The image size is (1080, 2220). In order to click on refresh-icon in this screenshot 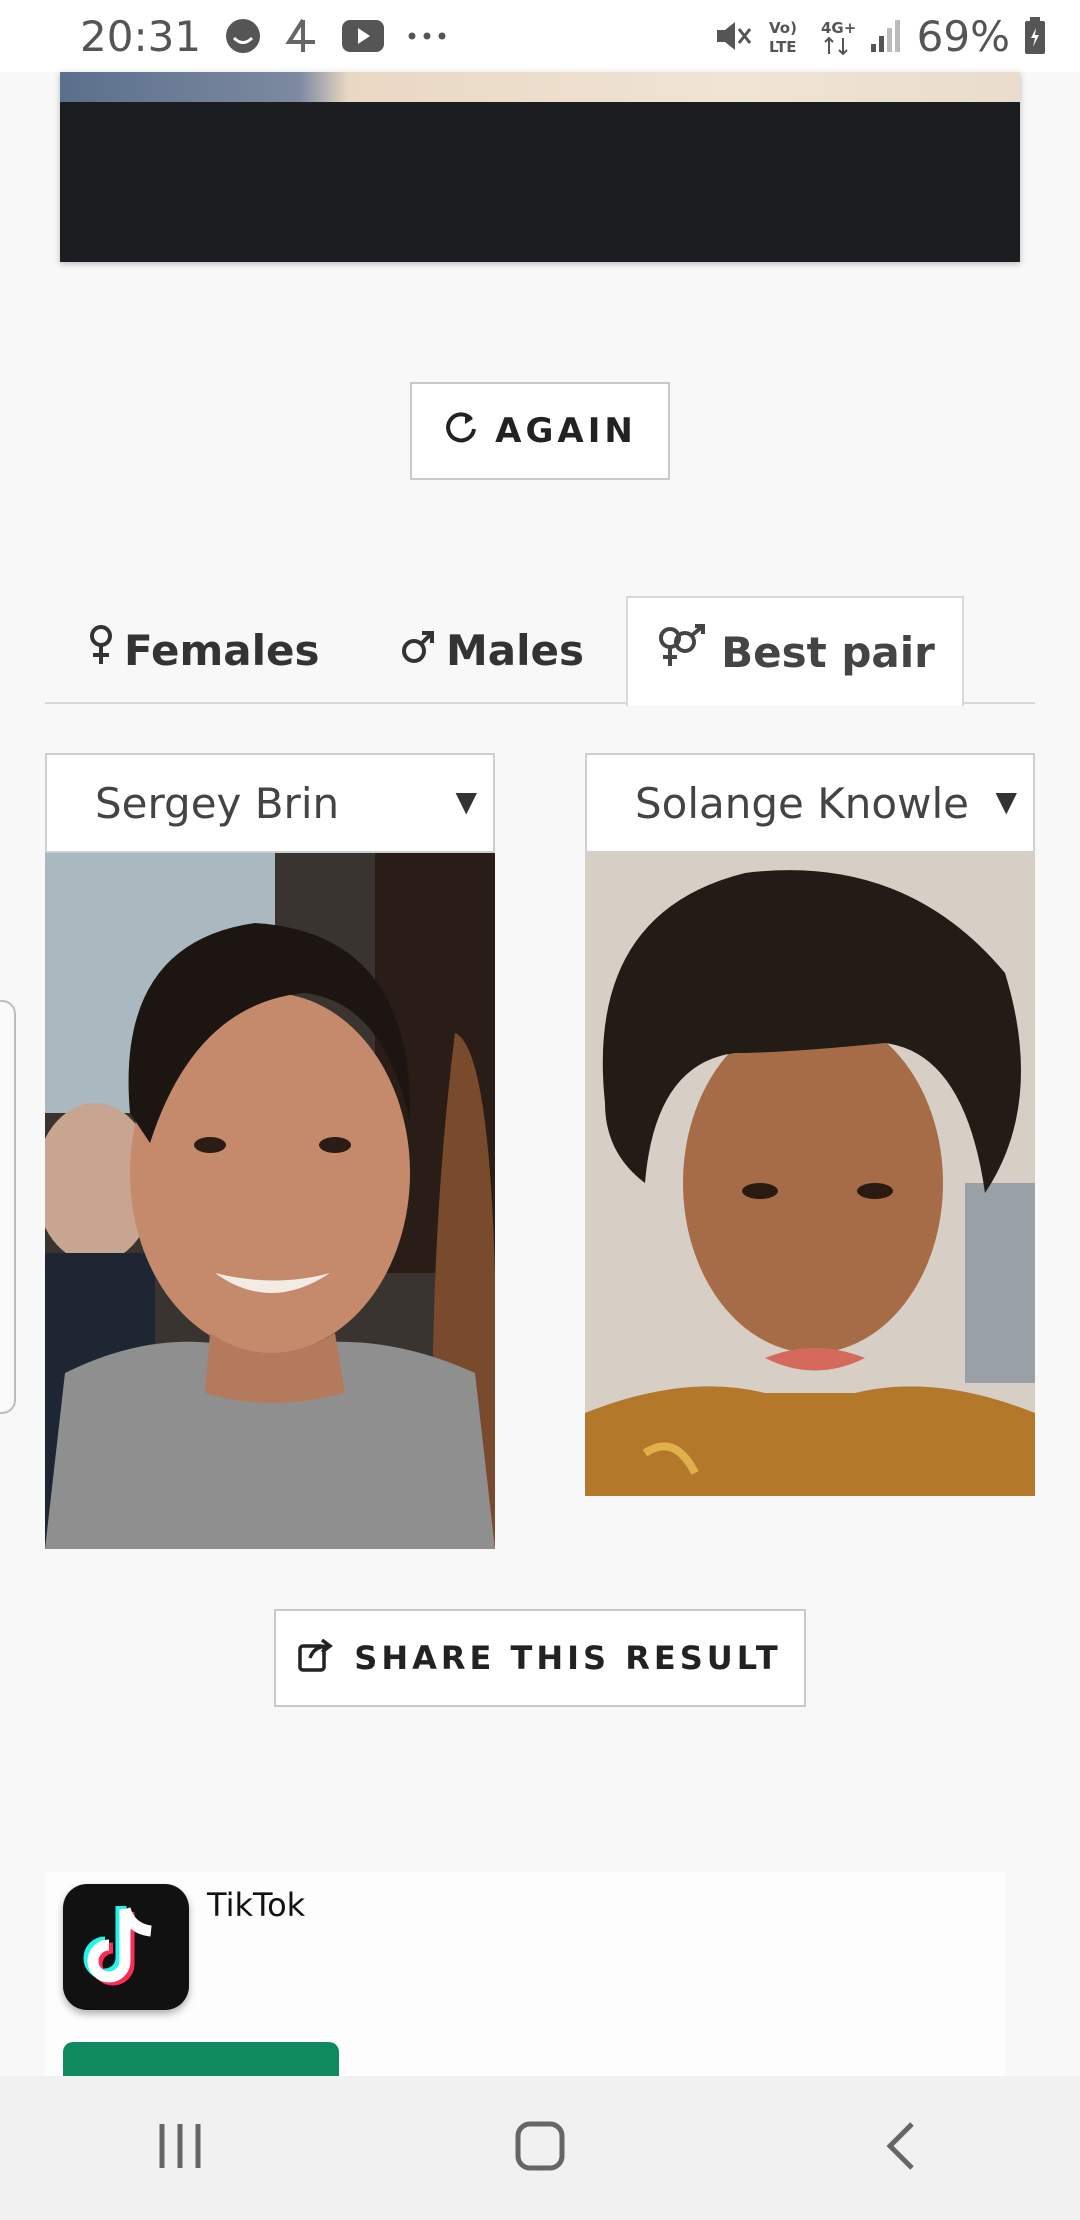, I will do `click(461, 431)`.